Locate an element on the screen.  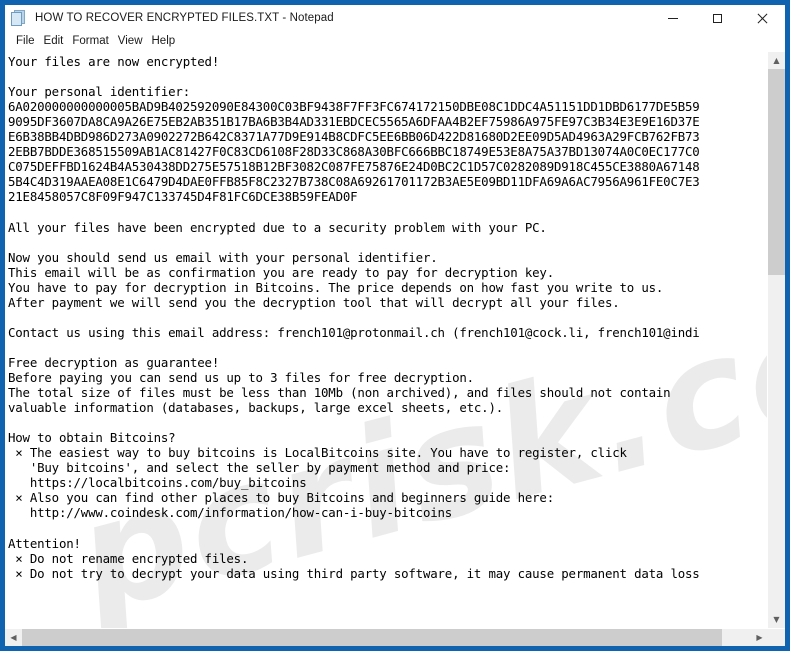
vertical-scroll-track is located at coordinates (776, 340).